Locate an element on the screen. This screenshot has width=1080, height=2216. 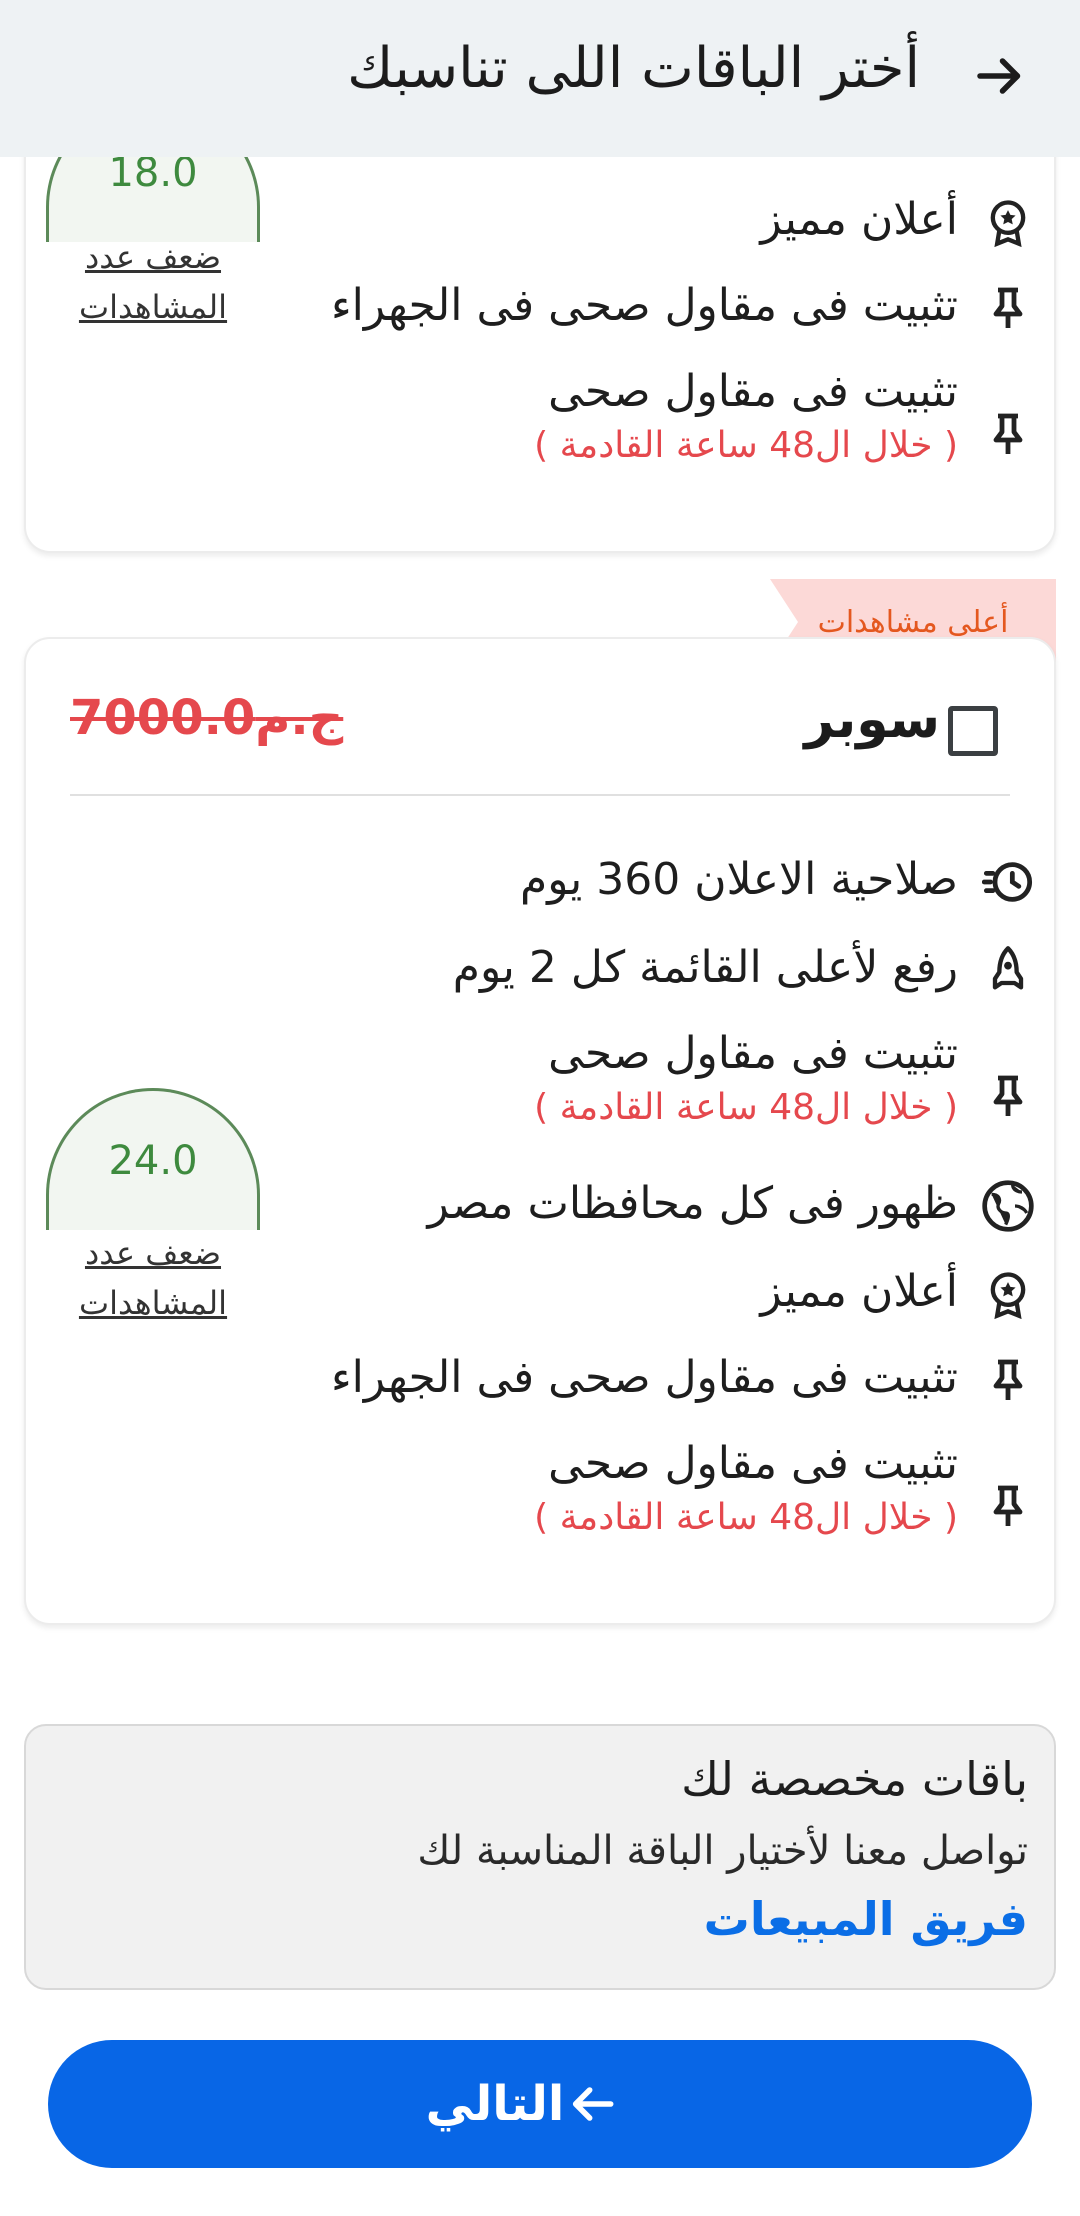
feature-item: ظهور فى كل محافظات مصر is located at coordinates (732, 1206).